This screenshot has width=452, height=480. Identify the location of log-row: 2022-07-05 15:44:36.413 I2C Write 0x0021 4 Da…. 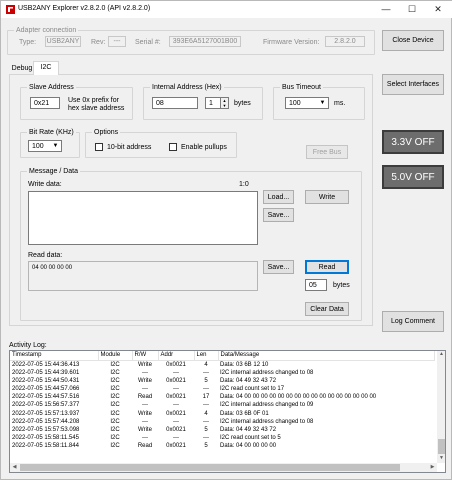
(222, 365).